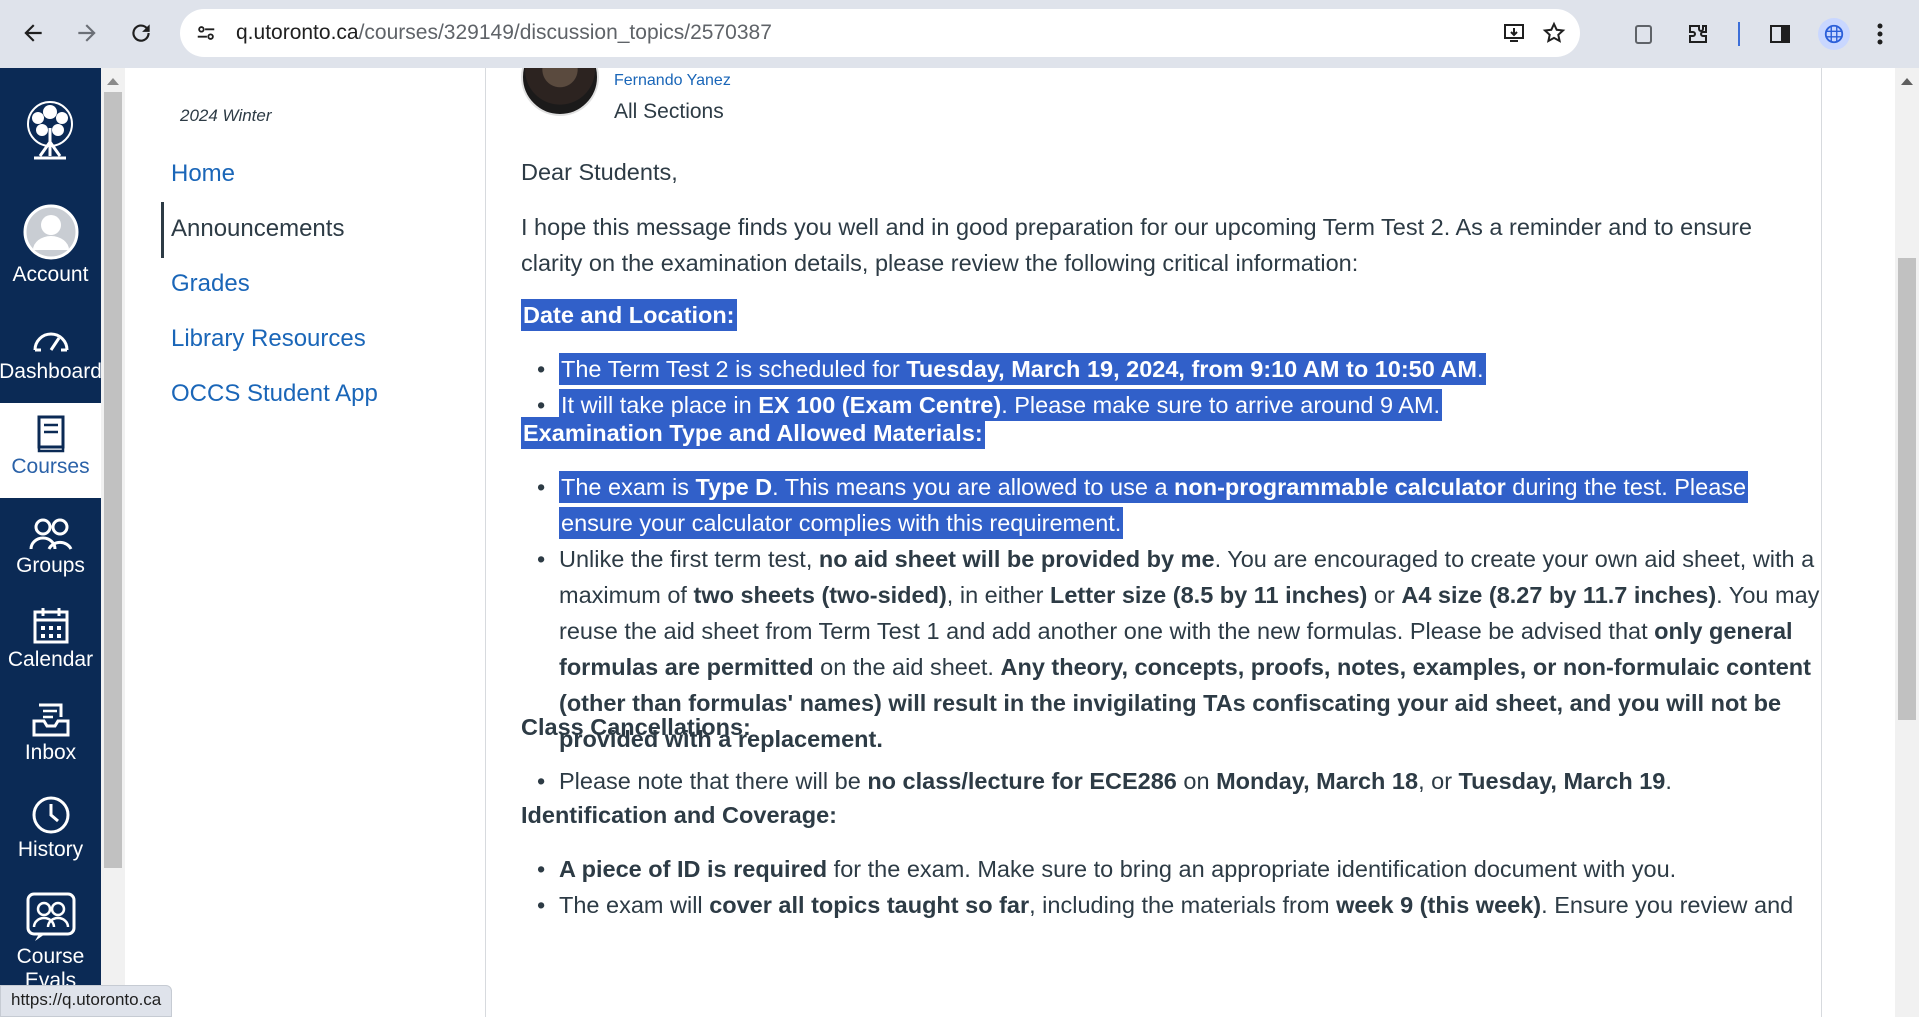 This screenshot has height=1017, width=1919. What do you see at coordinates (50, 916) in the screenshot?
I see `course-evals-icon` at bounding box center [50, 916].